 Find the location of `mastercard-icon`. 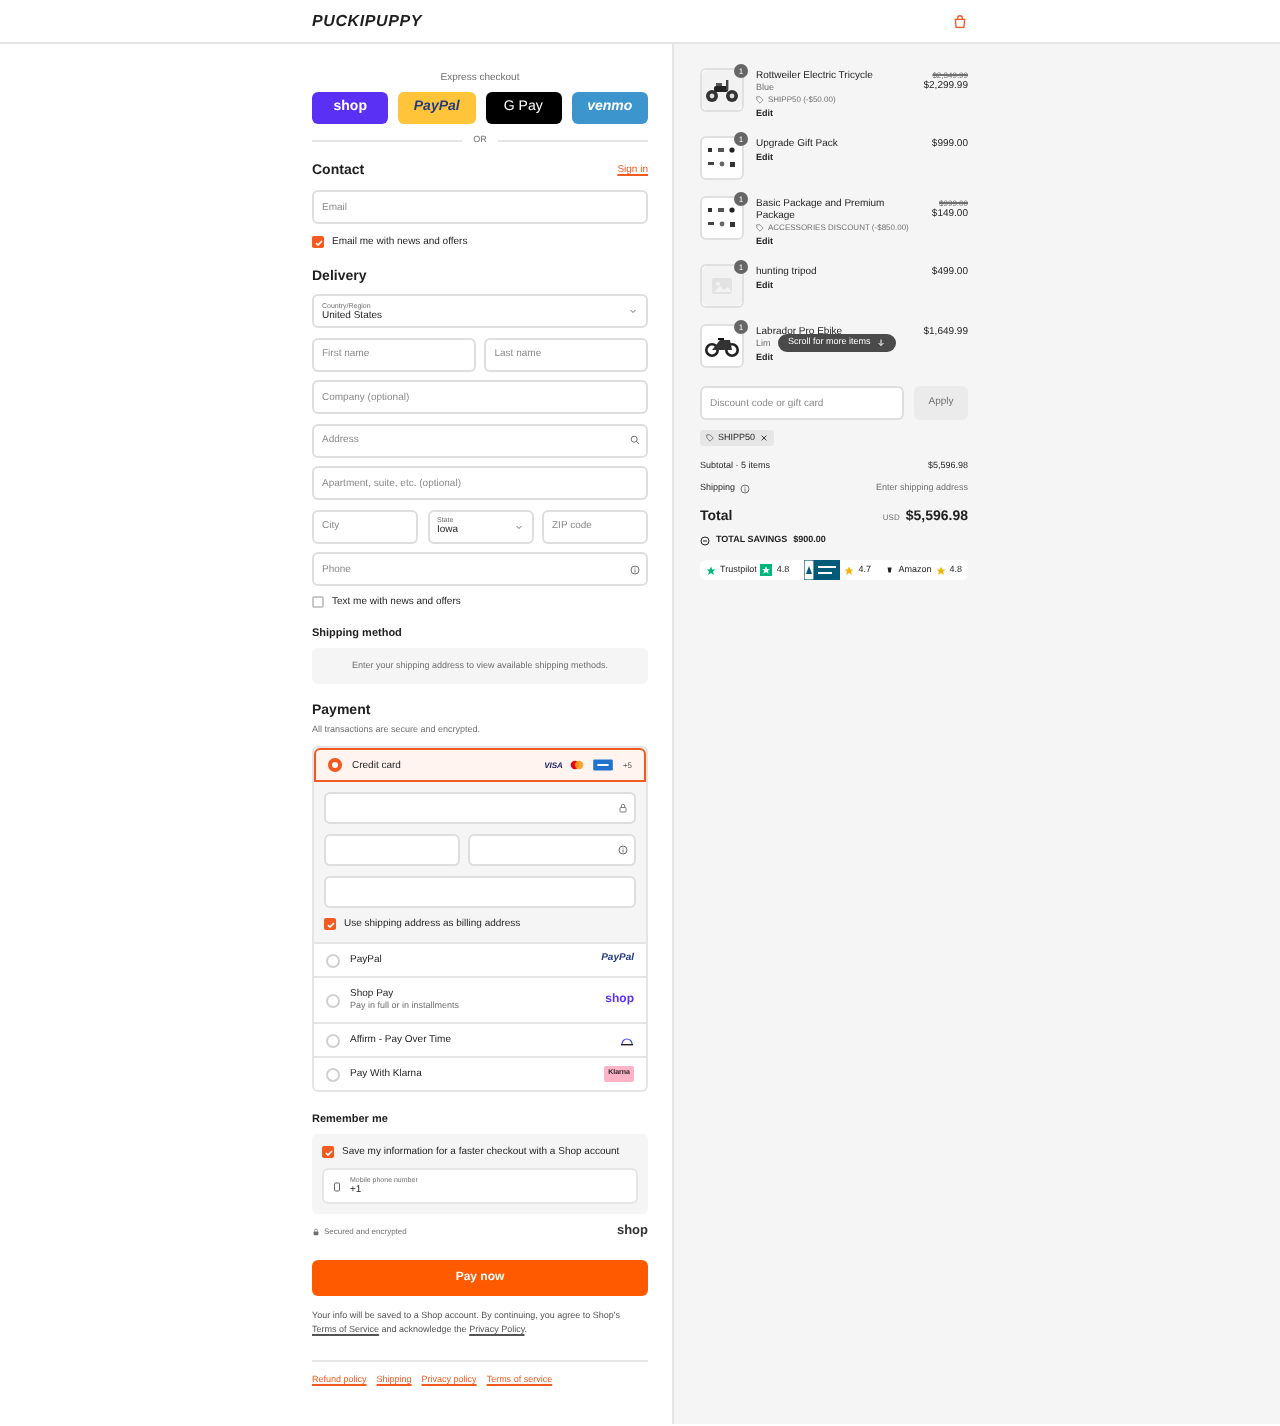

mastercard-icon is located at coordinates (577, 765).